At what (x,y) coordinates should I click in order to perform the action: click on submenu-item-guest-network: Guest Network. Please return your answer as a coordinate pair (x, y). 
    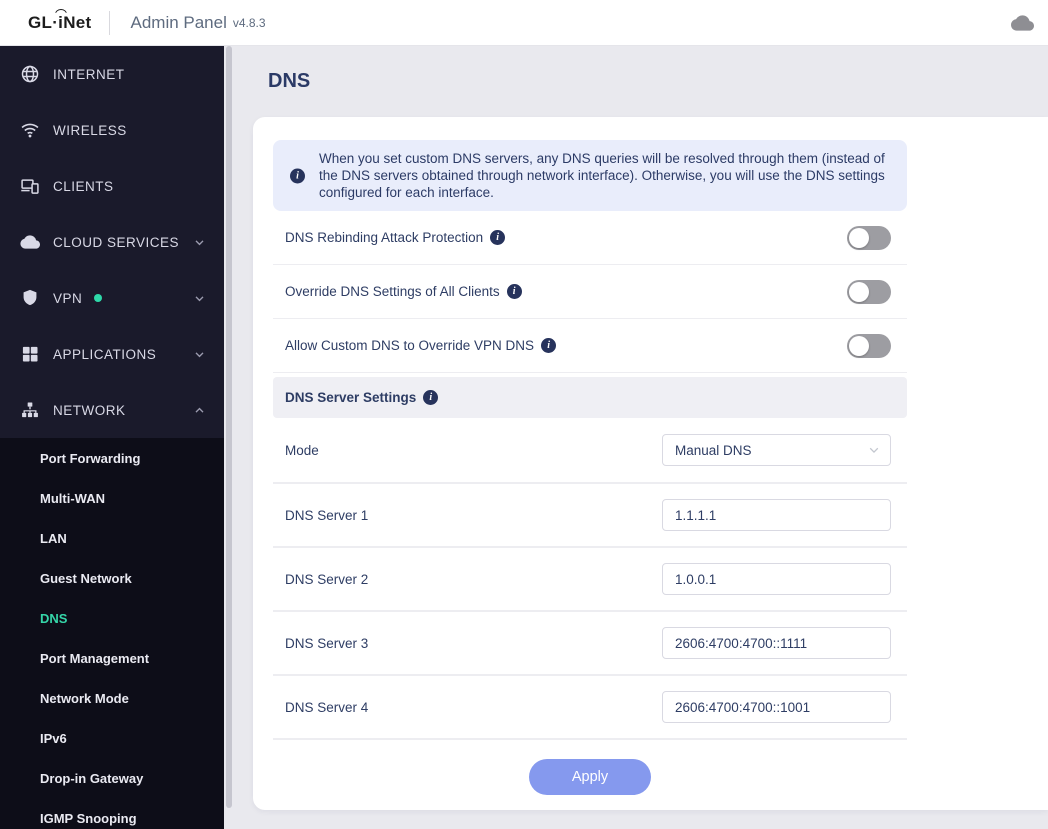
    Looking at the image, I should click on (112, 578).